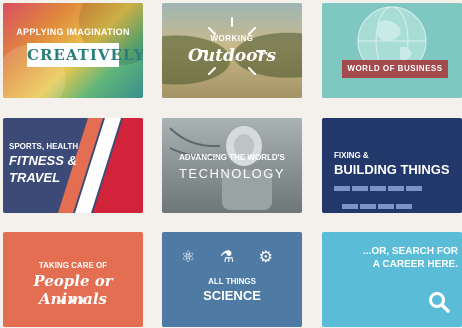 The width and height of the screenshot is (462, 328). I want to click on tile-subtitle: FITNESS &, so click(43, 160).